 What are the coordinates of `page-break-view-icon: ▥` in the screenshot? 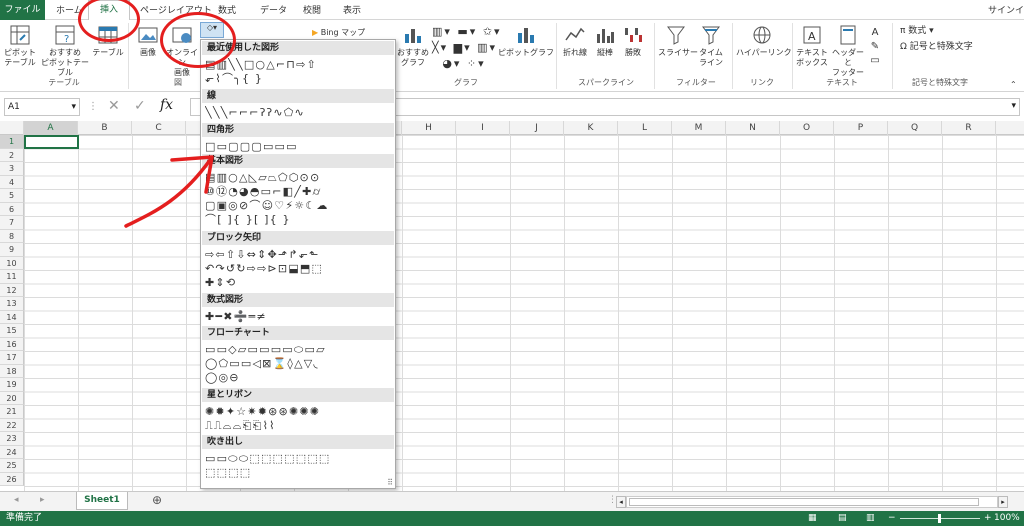 It's located at (870, 518).